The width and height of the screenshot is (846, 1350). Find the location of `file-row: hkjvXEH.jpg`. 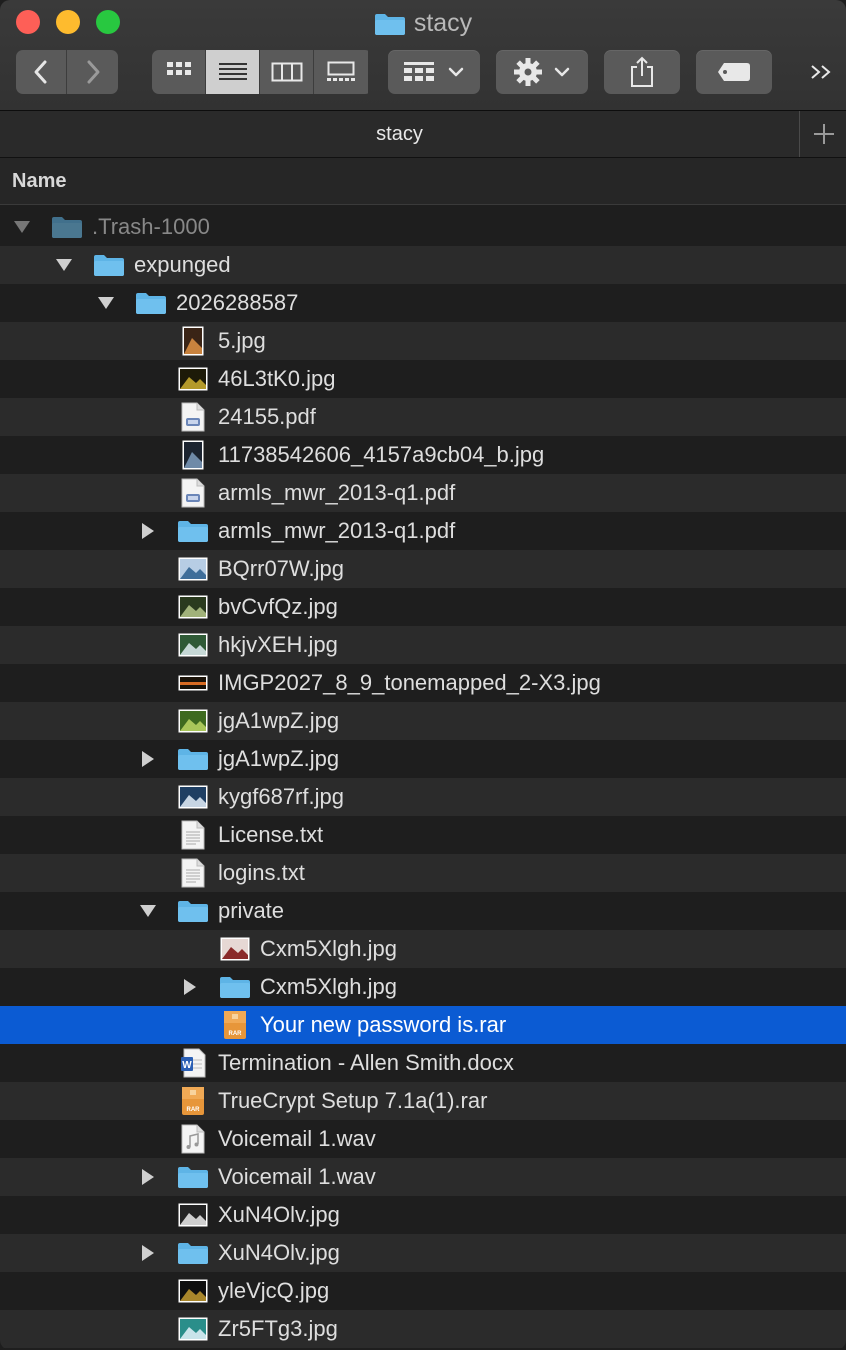

file-row: hkjvXEH.jpg is located at coordinates (423, 645).